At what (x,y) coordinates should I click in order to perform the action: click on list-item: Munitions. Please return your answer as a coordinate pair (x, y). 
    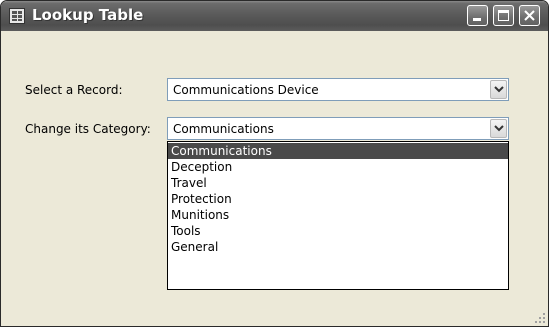
    Looking at the image, I should click on (338, 215).